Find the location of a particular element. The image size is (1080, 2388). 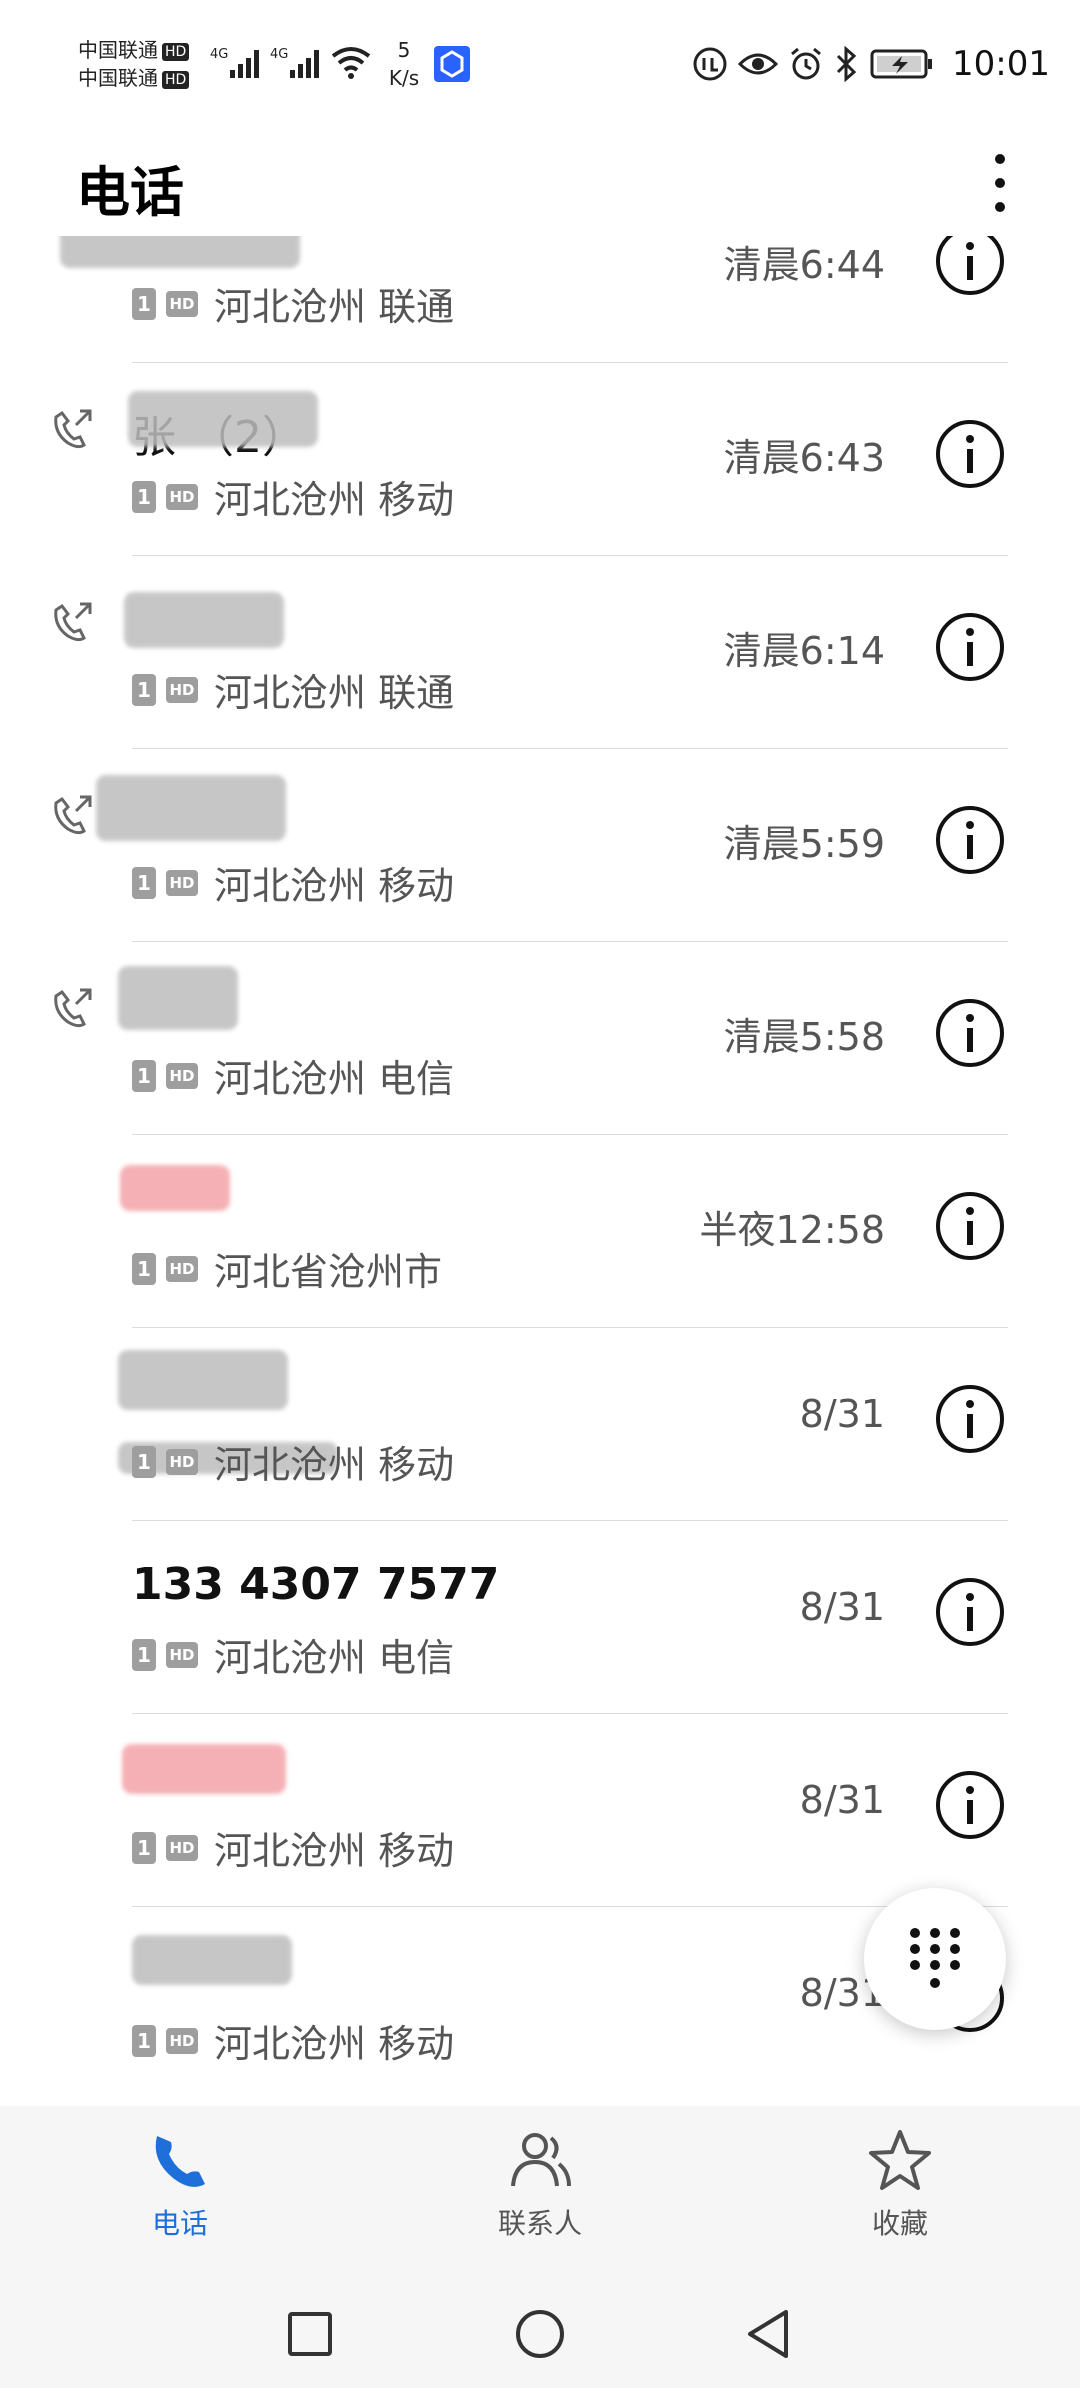

home-button is located at coordinates (540, 2334).